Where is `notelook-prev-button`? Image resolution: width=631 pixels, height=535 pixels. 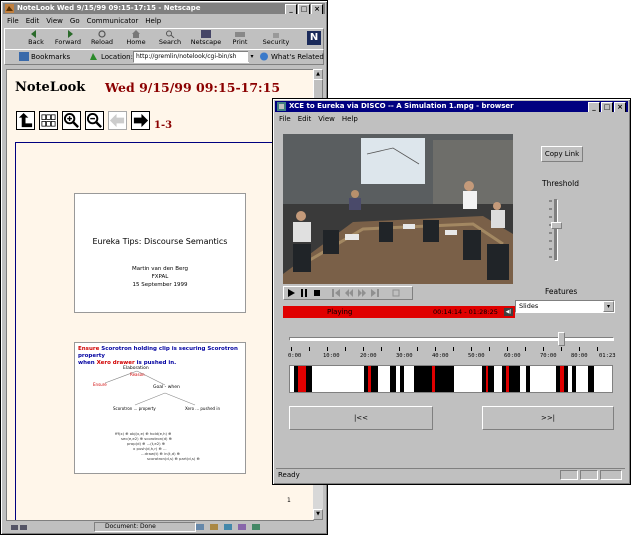
notelook-prev-button is located at coordinates (117, 120).